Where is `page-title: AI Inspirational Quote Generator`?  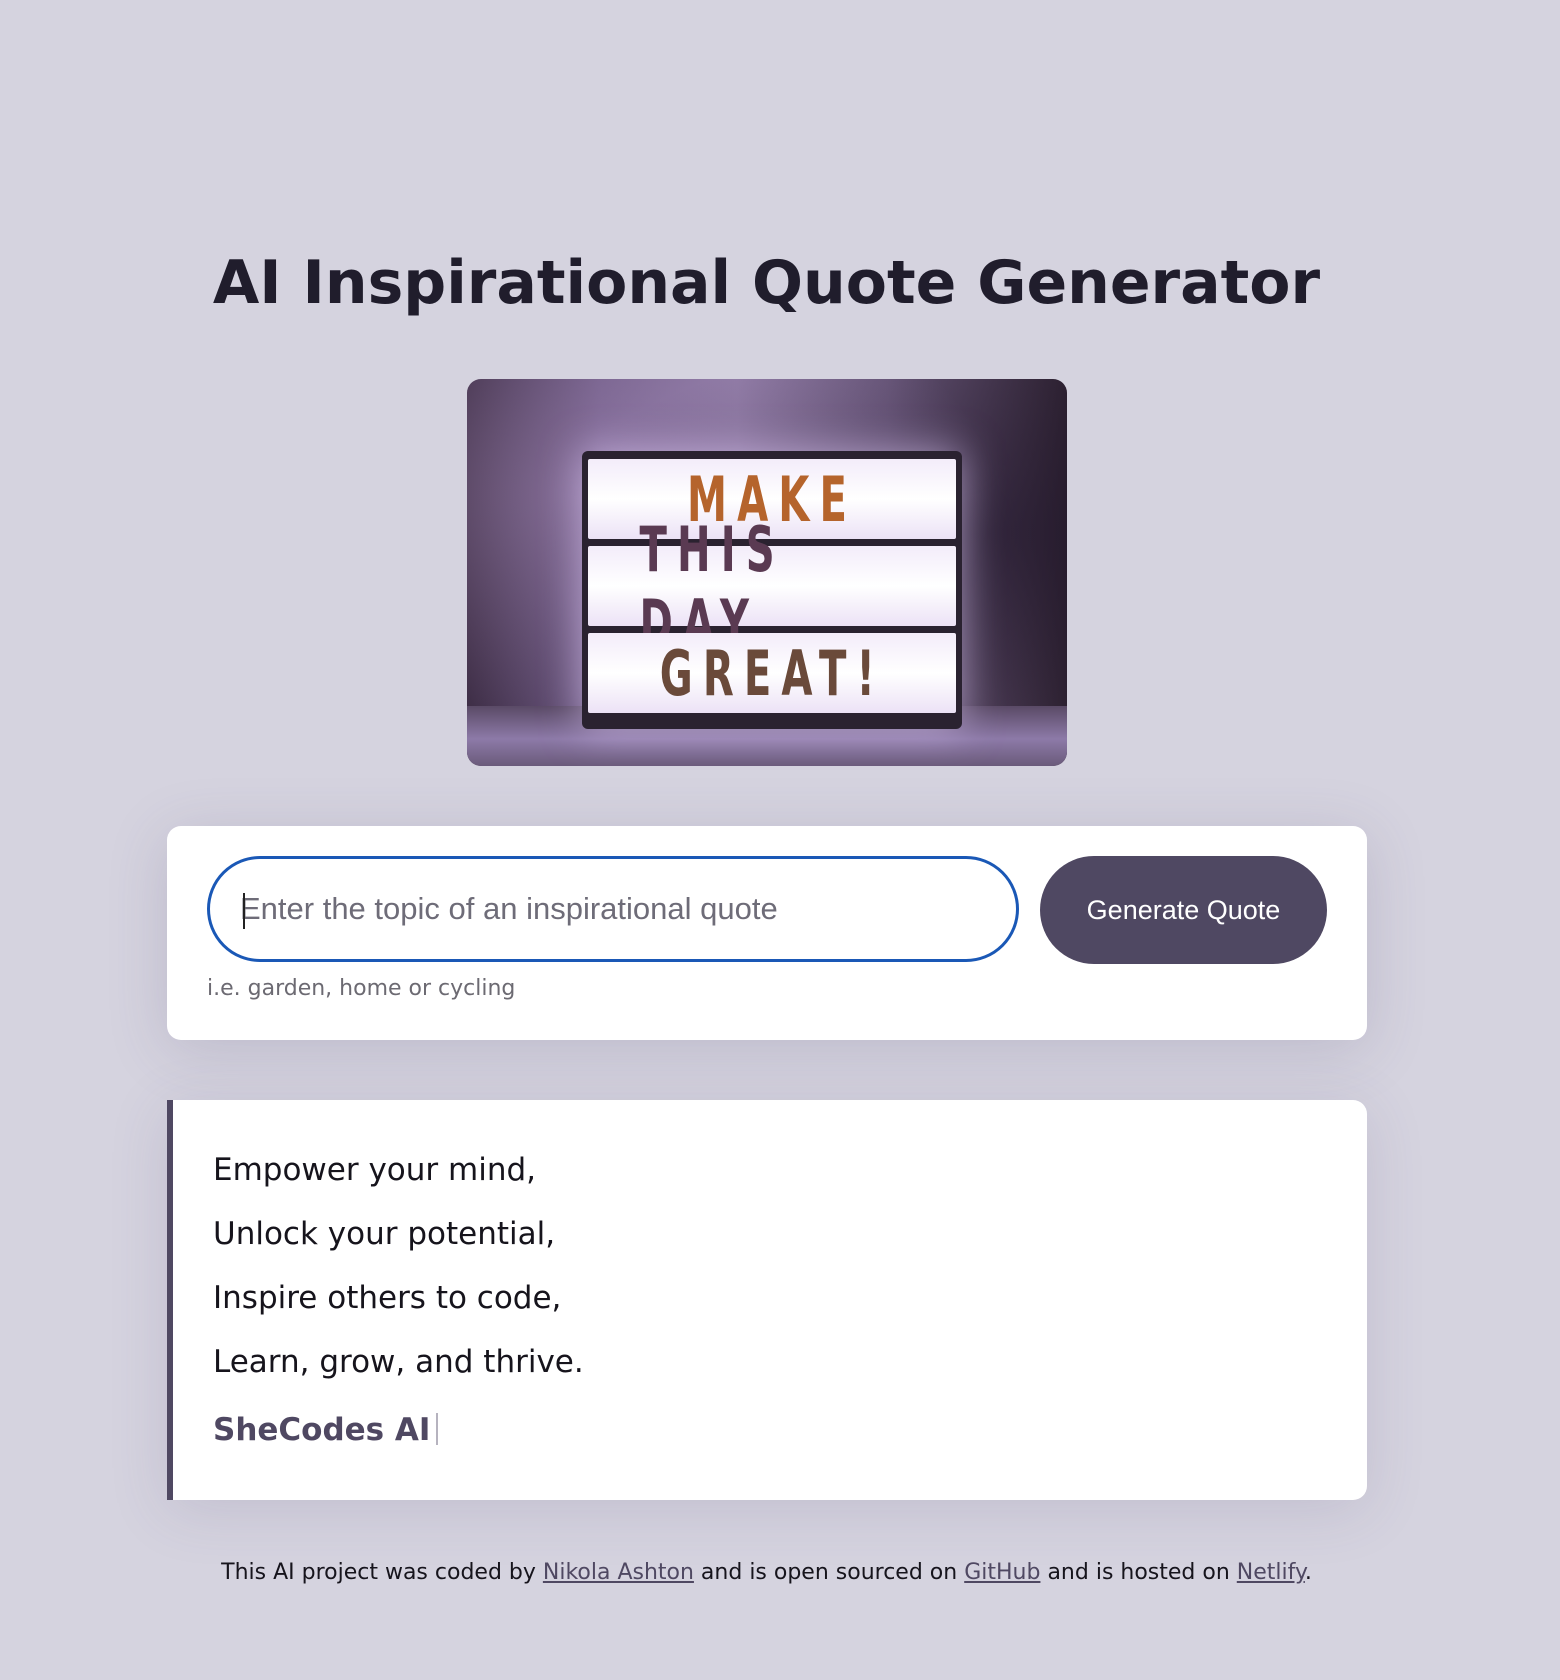
page-title: AI Inspirational Quote Generator is located at coordinates (766, 283).